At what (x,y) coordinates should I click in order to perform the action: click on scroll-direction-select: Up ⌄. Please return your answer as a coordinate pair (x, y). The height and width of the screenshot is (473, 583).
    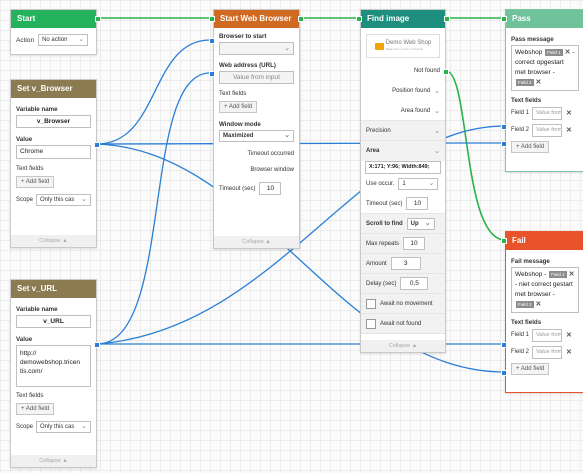
    Looking at the image, I should click on (420, 223).